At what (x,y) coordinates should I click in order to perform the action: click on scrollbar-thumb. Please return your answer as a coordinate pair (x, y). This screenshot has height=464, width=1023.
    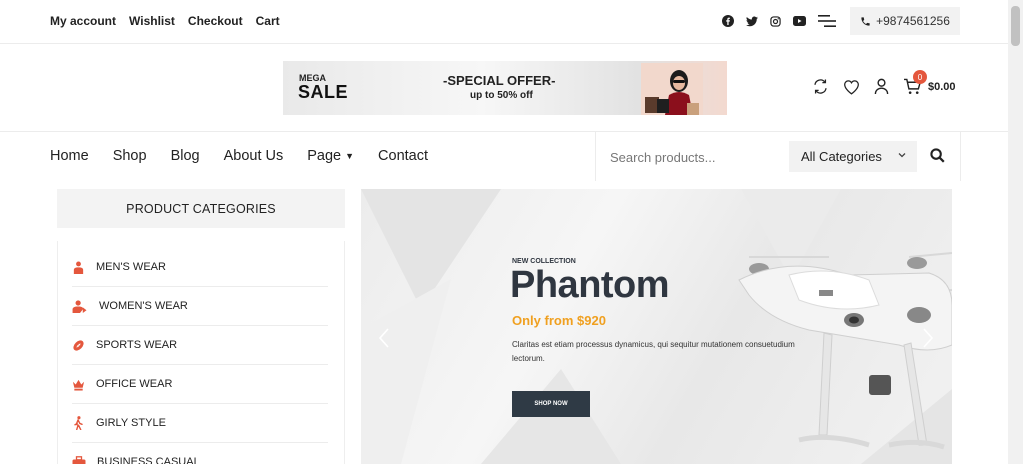
    Looking at the image, I should click on (1015, 26).